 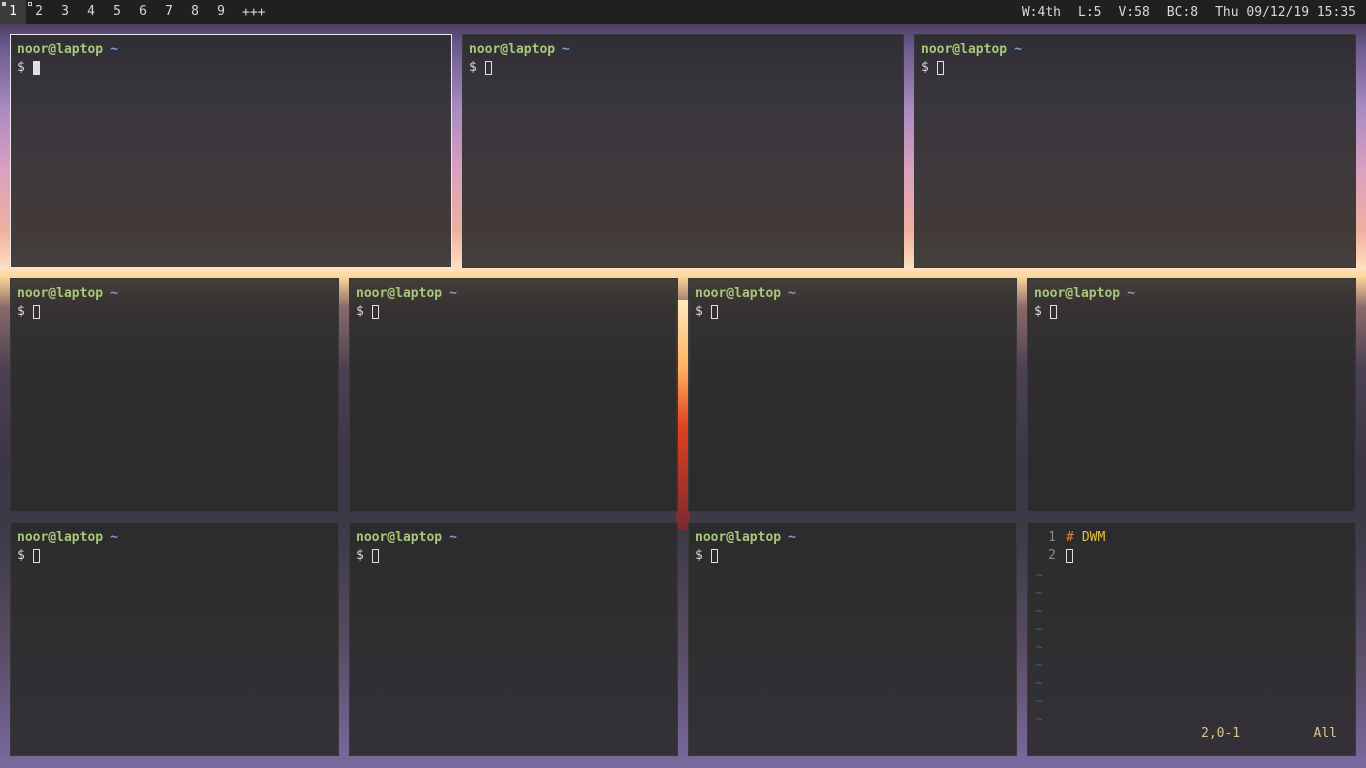 I want to click on tag-9: 9, so click(x=221, y=12).